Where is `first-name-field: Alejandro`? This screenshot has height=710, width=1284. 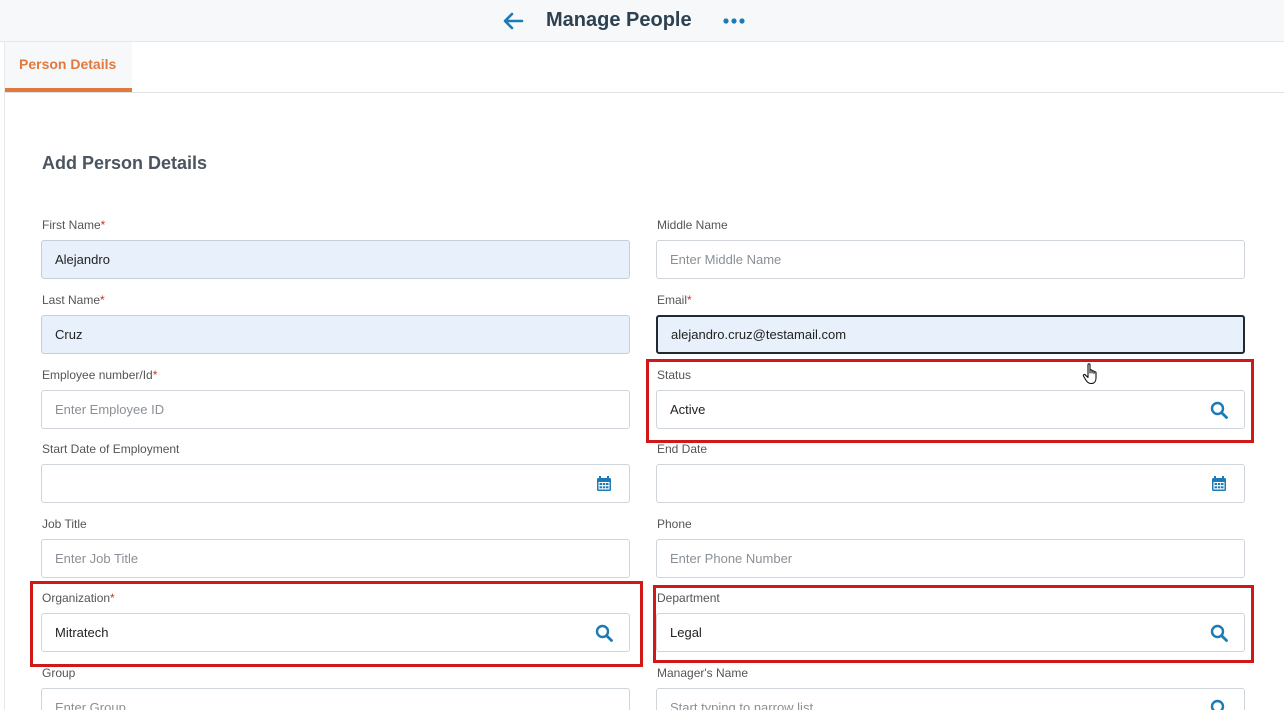 first-name-field: Alejandro is located at coordinates (335, 259).